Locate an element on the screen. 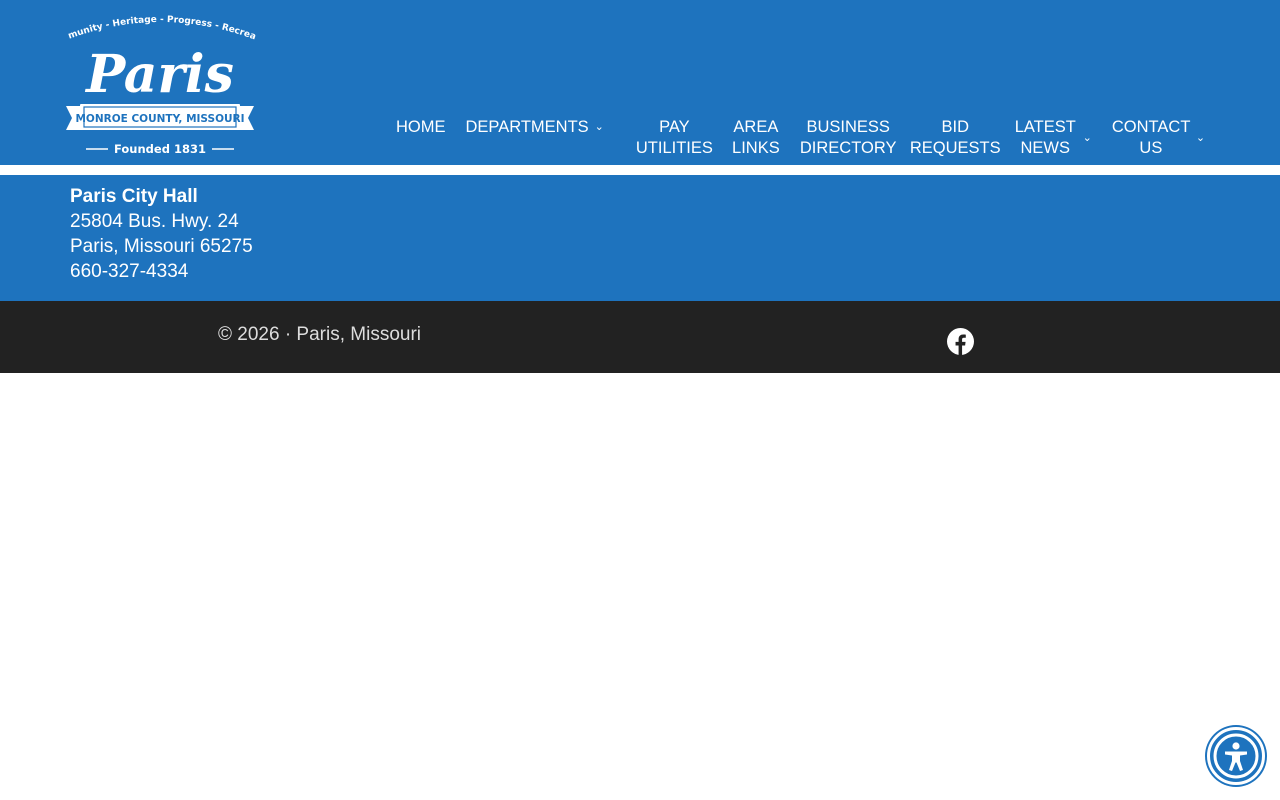  nav-item-area-links: AREA LINKS is located at coordinates (756, 138).